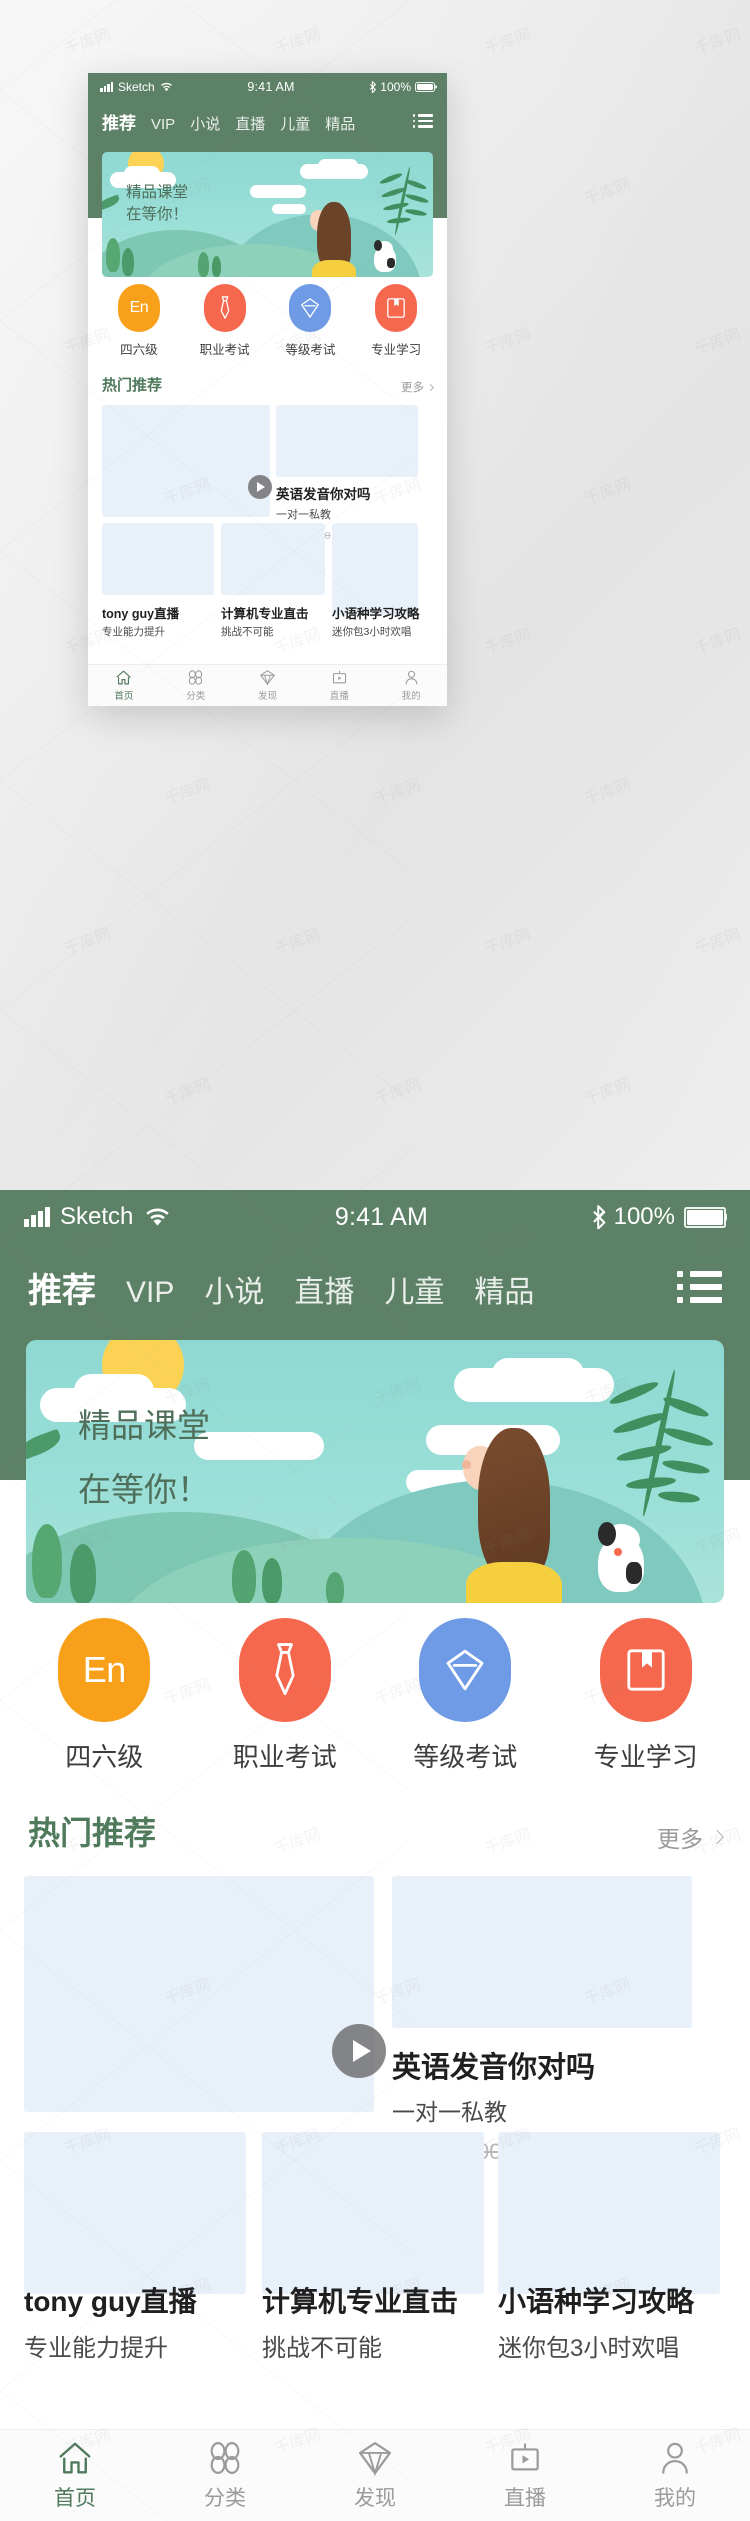 The width and height of the screenshot is (750, 2521). I want to click on card-subtitle: 迷你包3小时欢唱, so click(589, 2348).